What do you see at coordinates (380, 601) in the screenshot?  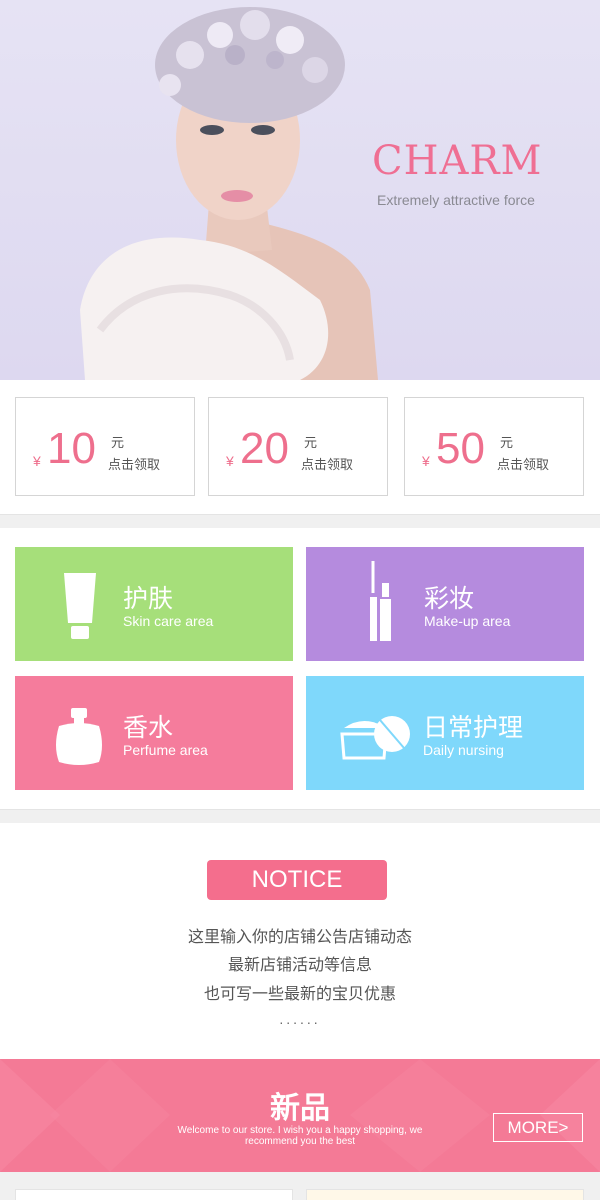 I see `mascara-icon` at bounding box center [380, 601].